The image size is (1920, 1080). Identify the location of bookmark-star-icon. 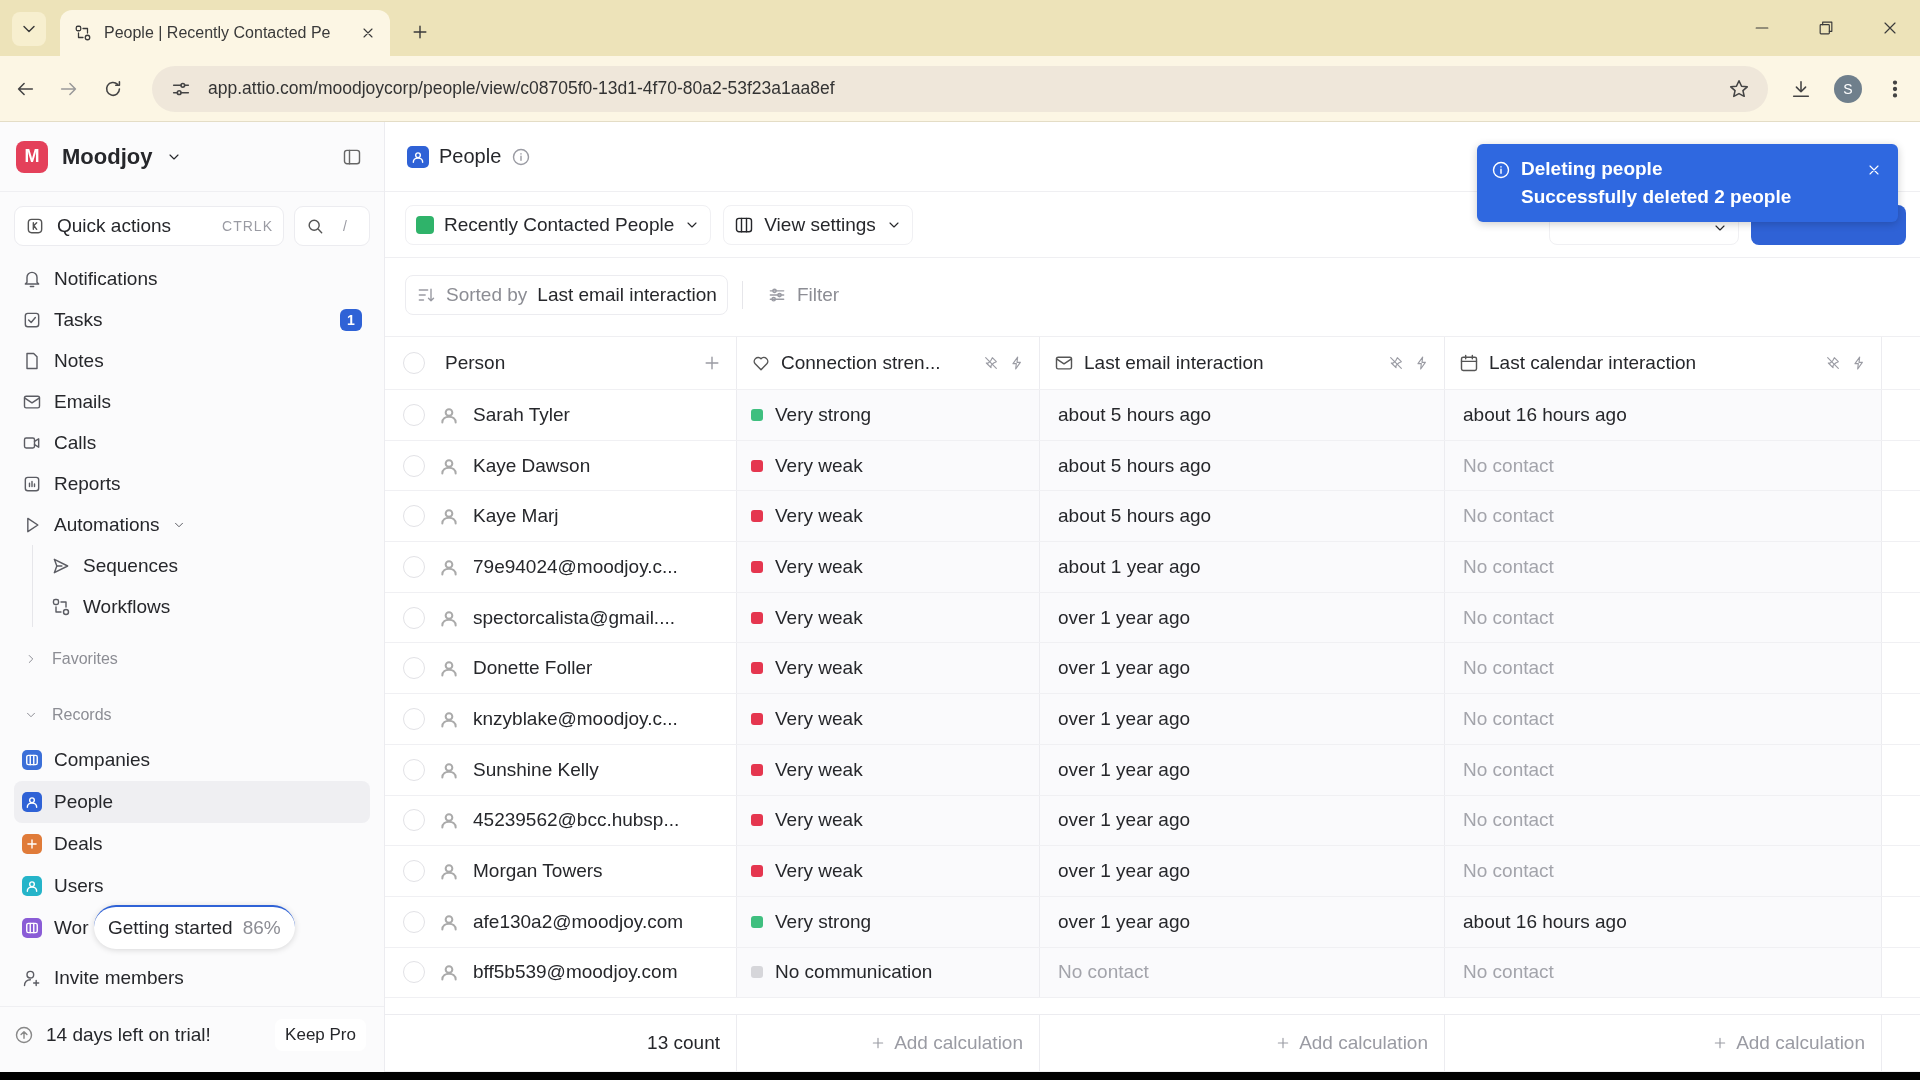
(1739, 88).